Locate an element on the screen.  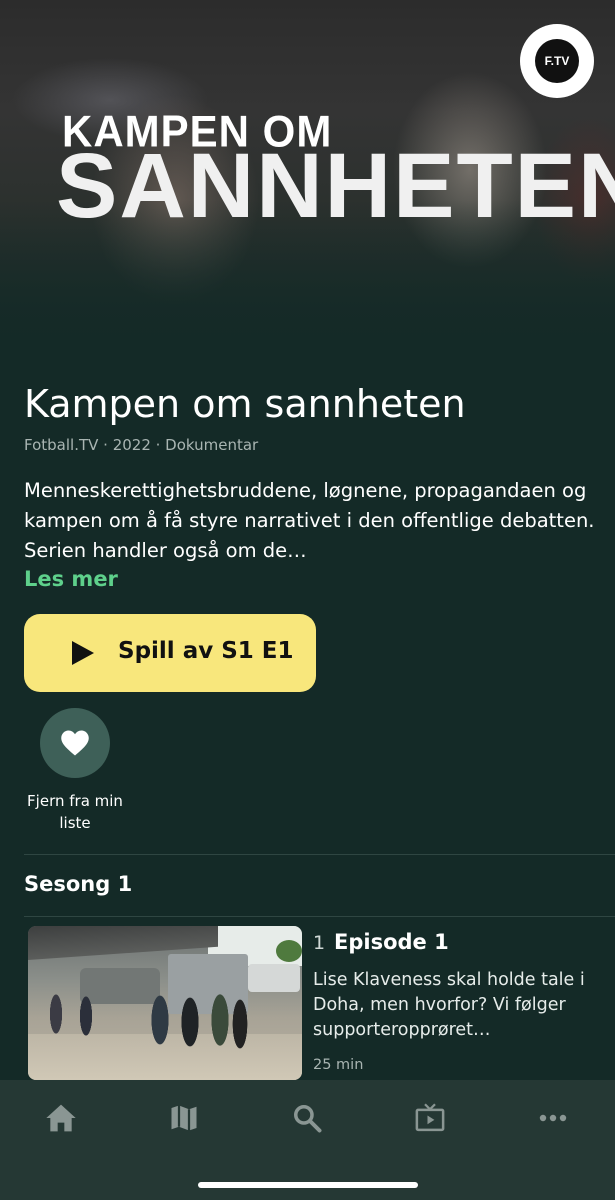
series-title: Kampen om sannheten is located at coordinates (245, 404).